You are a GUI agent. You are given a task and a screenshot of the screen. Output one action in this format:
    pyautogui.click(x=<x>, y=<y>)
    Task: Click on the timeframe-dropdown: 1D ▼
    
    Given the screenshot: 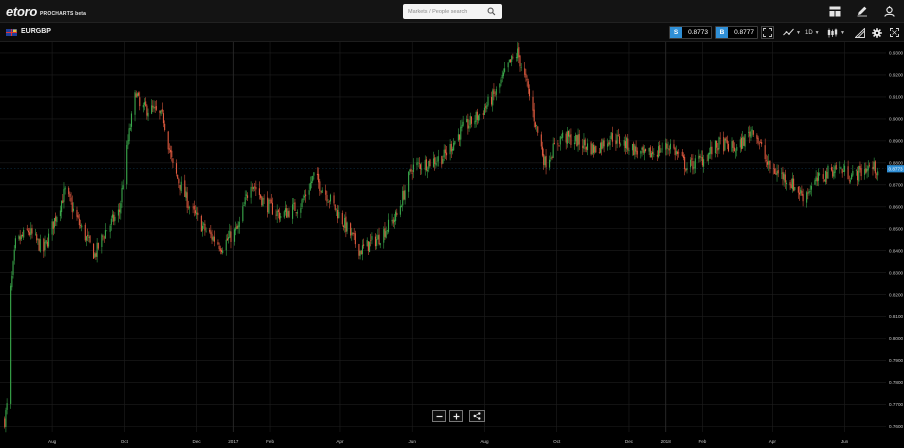 What is the action you would take?
    pyautogui.click(x=812, y=32)
    